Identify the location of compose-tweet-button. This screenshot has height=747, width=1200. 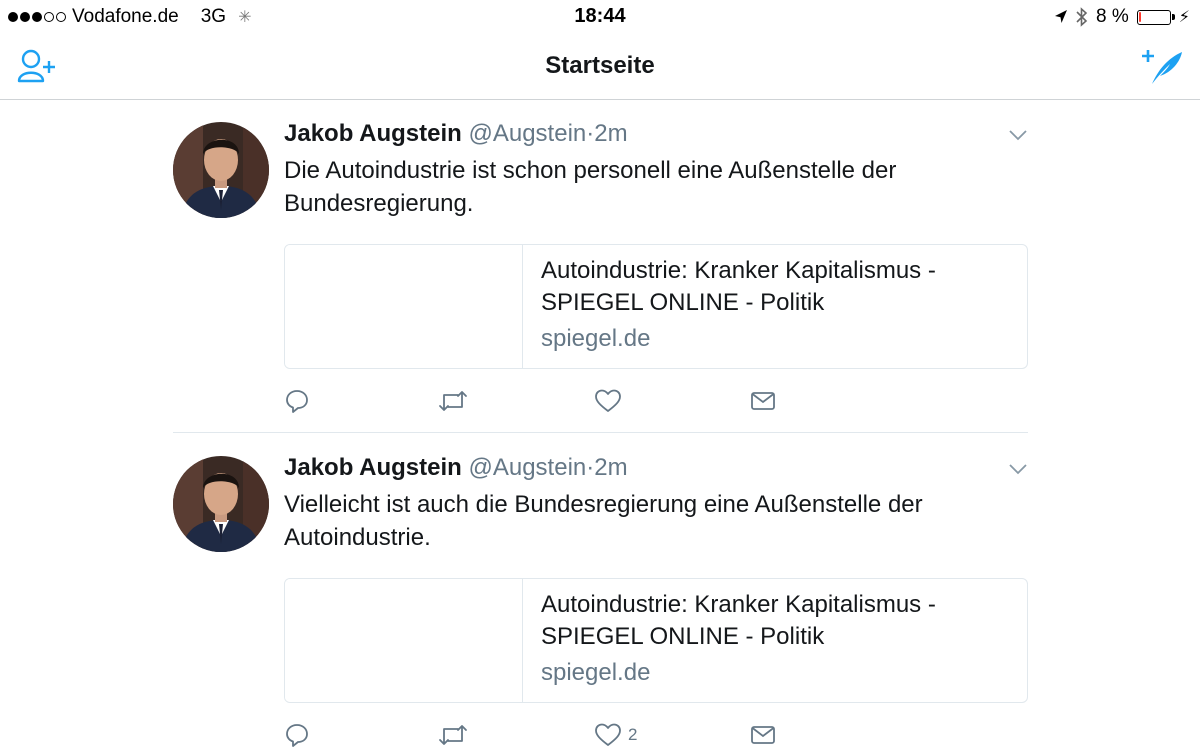
(1164, 66).